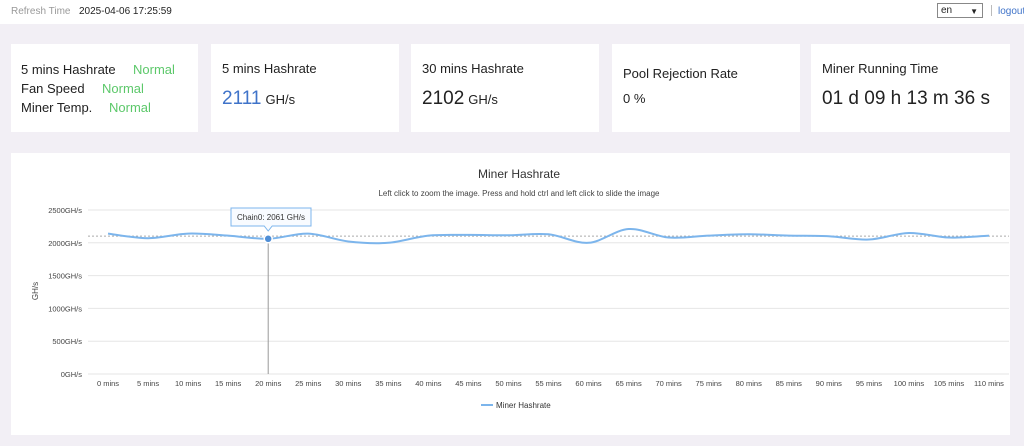 The height and width of the screenshot is (446, 1024). I want to click on refresh-time-label: Refresh Time, so click(41, 11).